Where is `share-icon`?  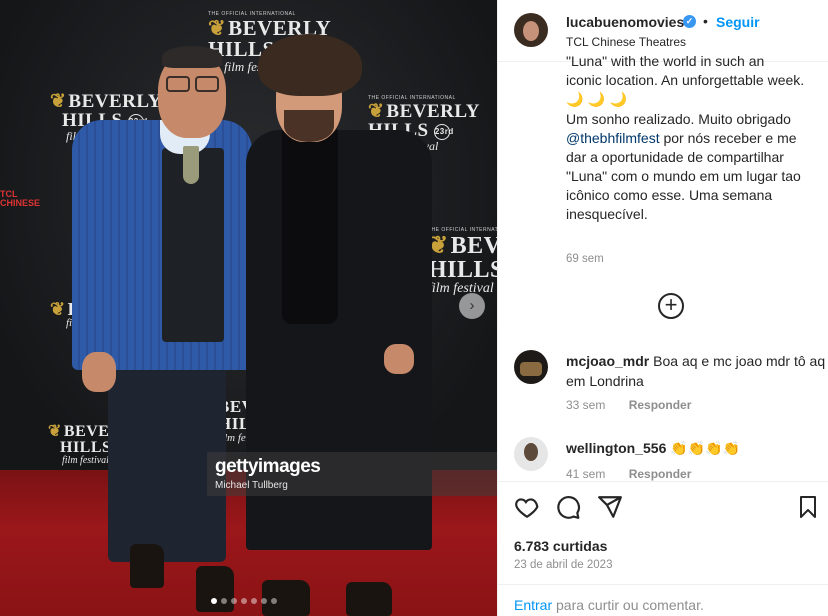
share-icon is located at coordinates (610, 507).